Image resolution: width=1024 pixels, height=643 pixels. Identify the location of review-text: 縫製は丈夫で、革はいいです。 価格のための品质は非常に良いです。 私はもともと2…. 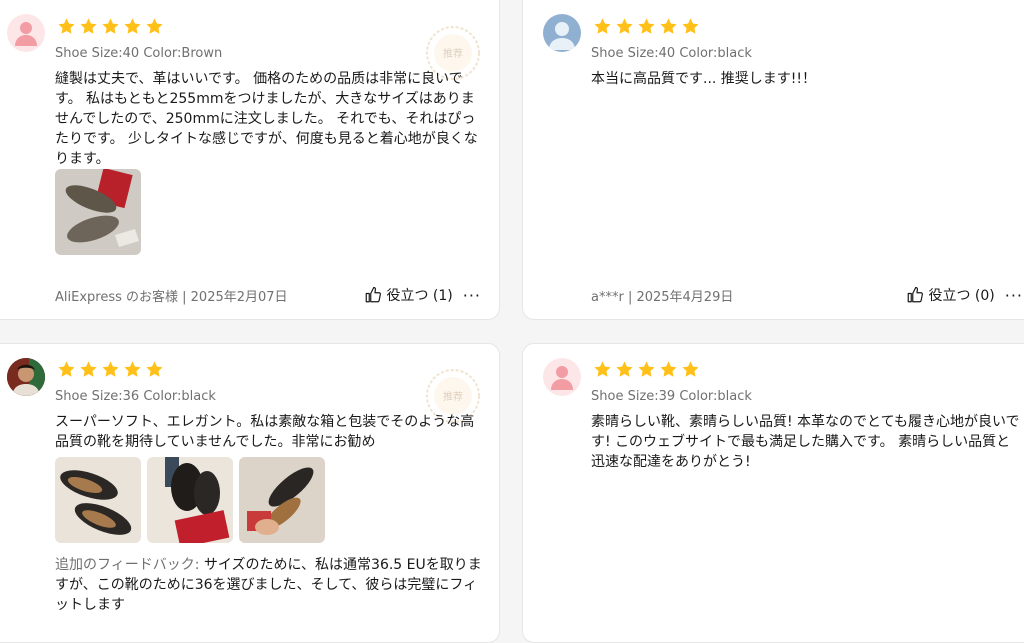
(266, 119).